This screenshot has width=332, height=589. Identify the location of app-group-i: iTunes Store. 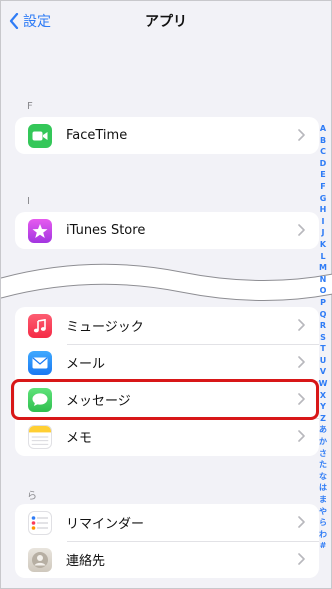
(167, 230).